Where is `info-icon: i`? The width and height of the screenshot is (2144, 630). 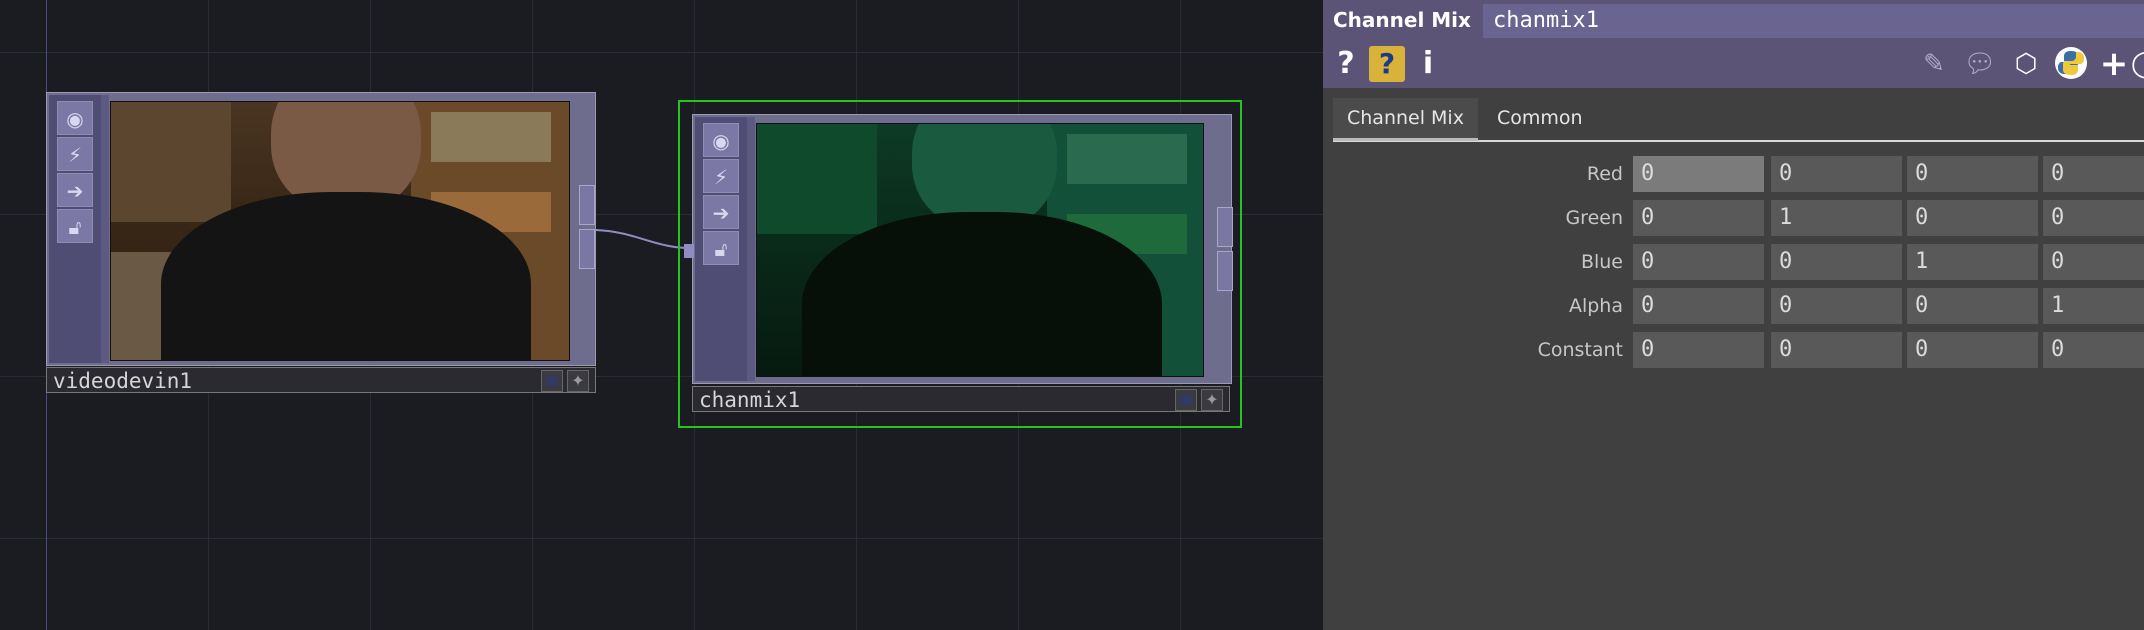
info-icon: i is located at coordinates (1428, 64).